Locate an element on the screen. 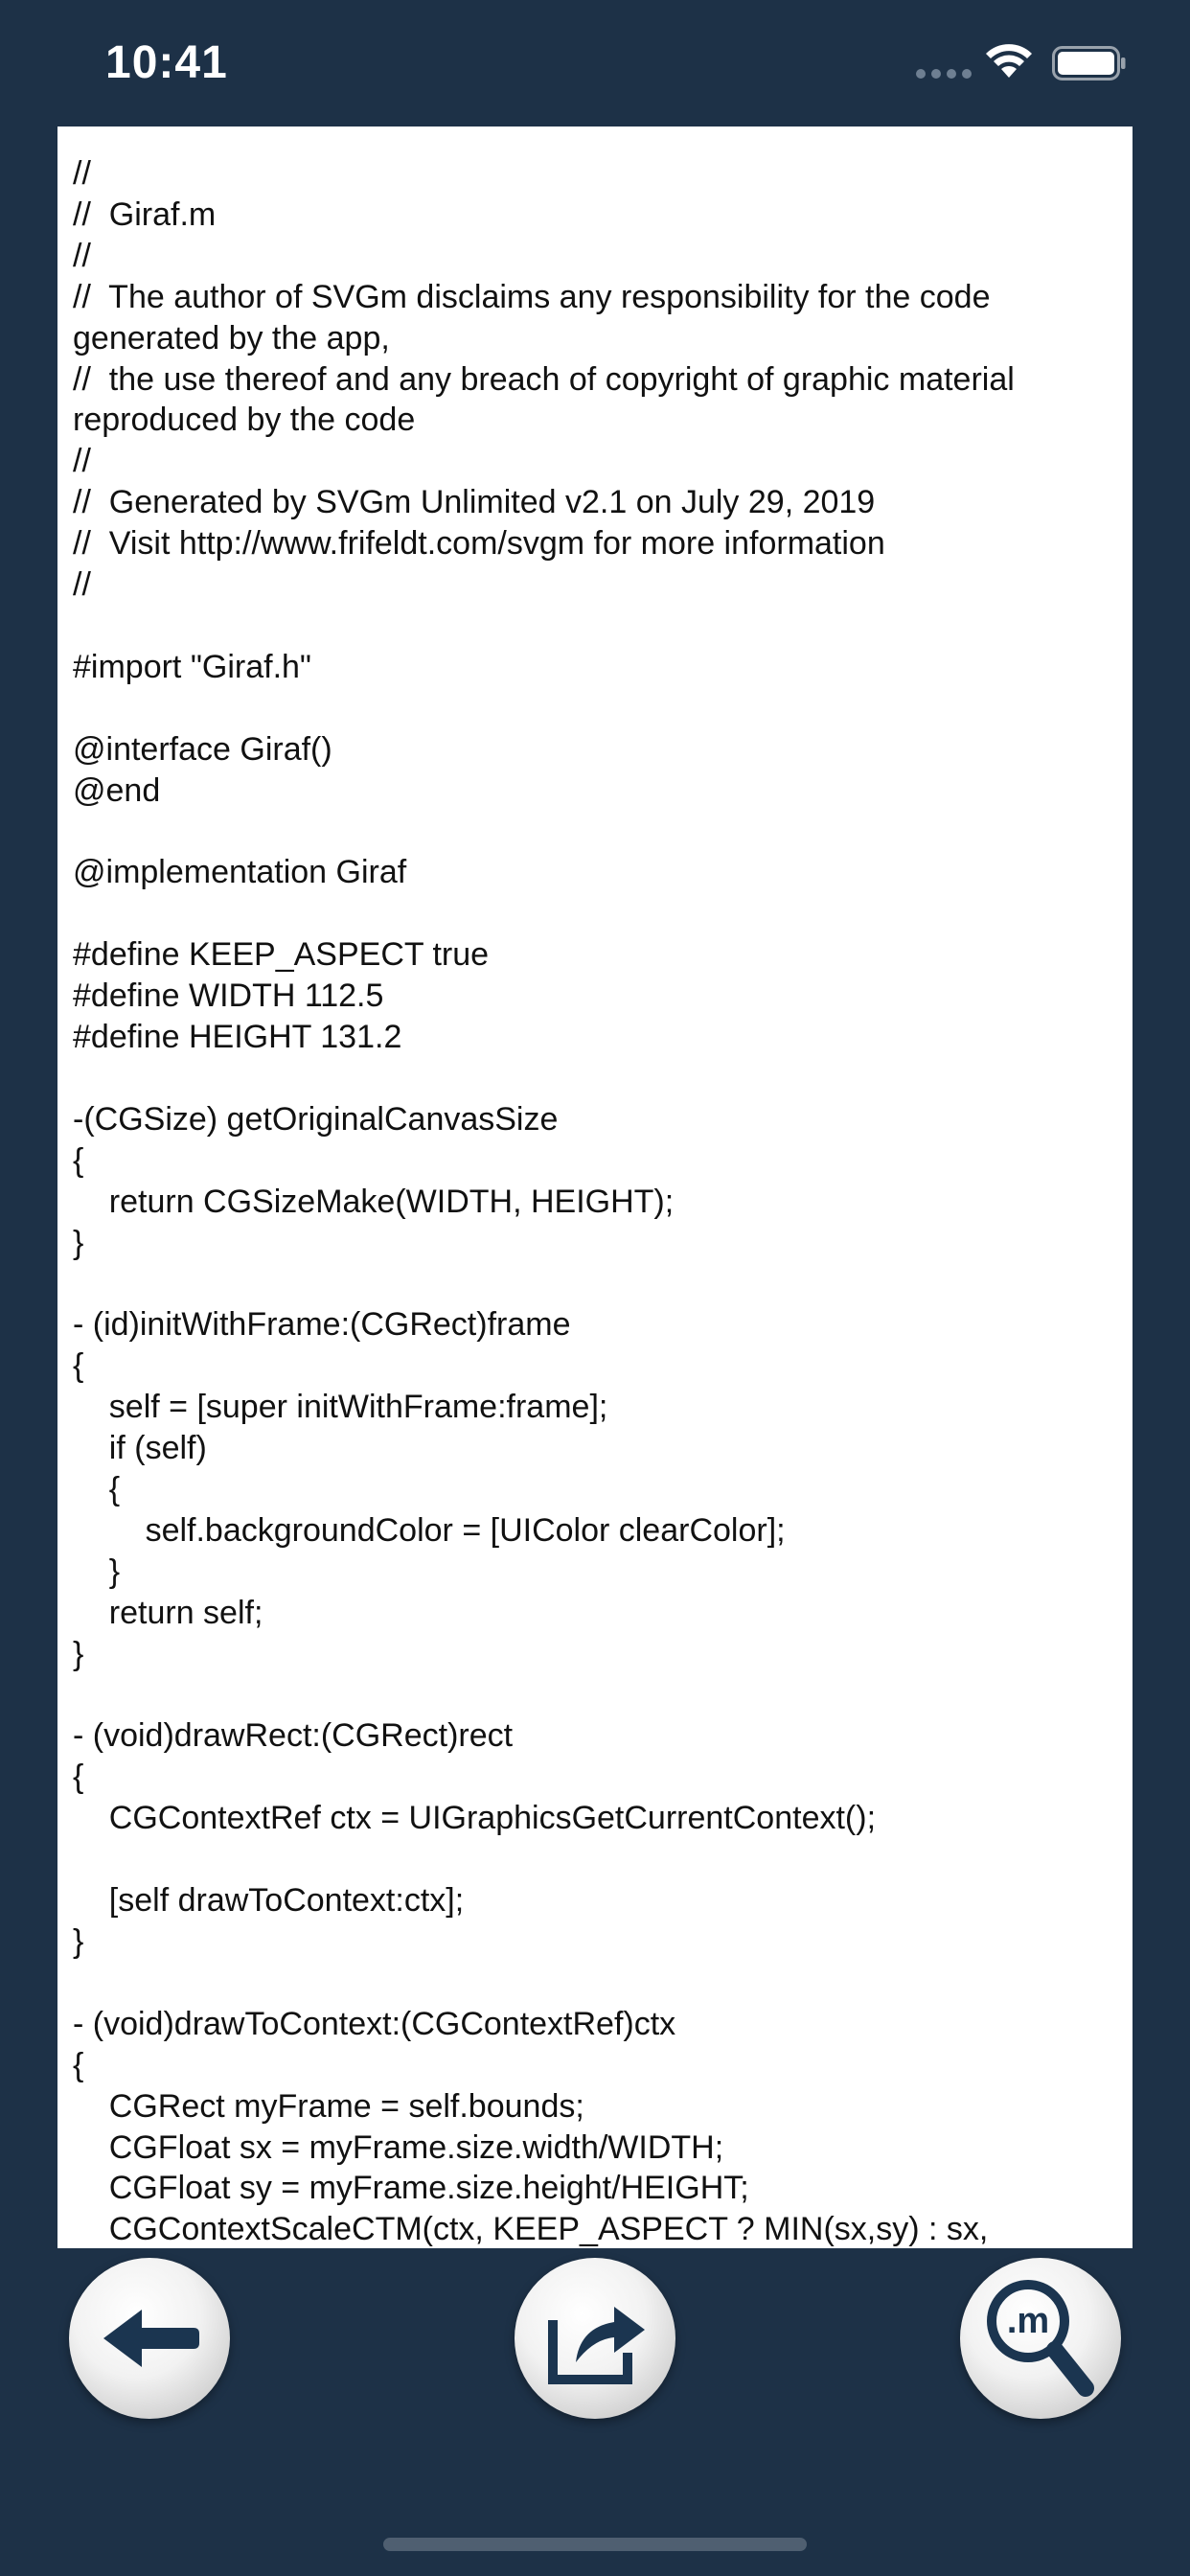 The height and width of the screenshot is (2576, 1190). arrow-left-icon is located at coordinates (151, 2338).